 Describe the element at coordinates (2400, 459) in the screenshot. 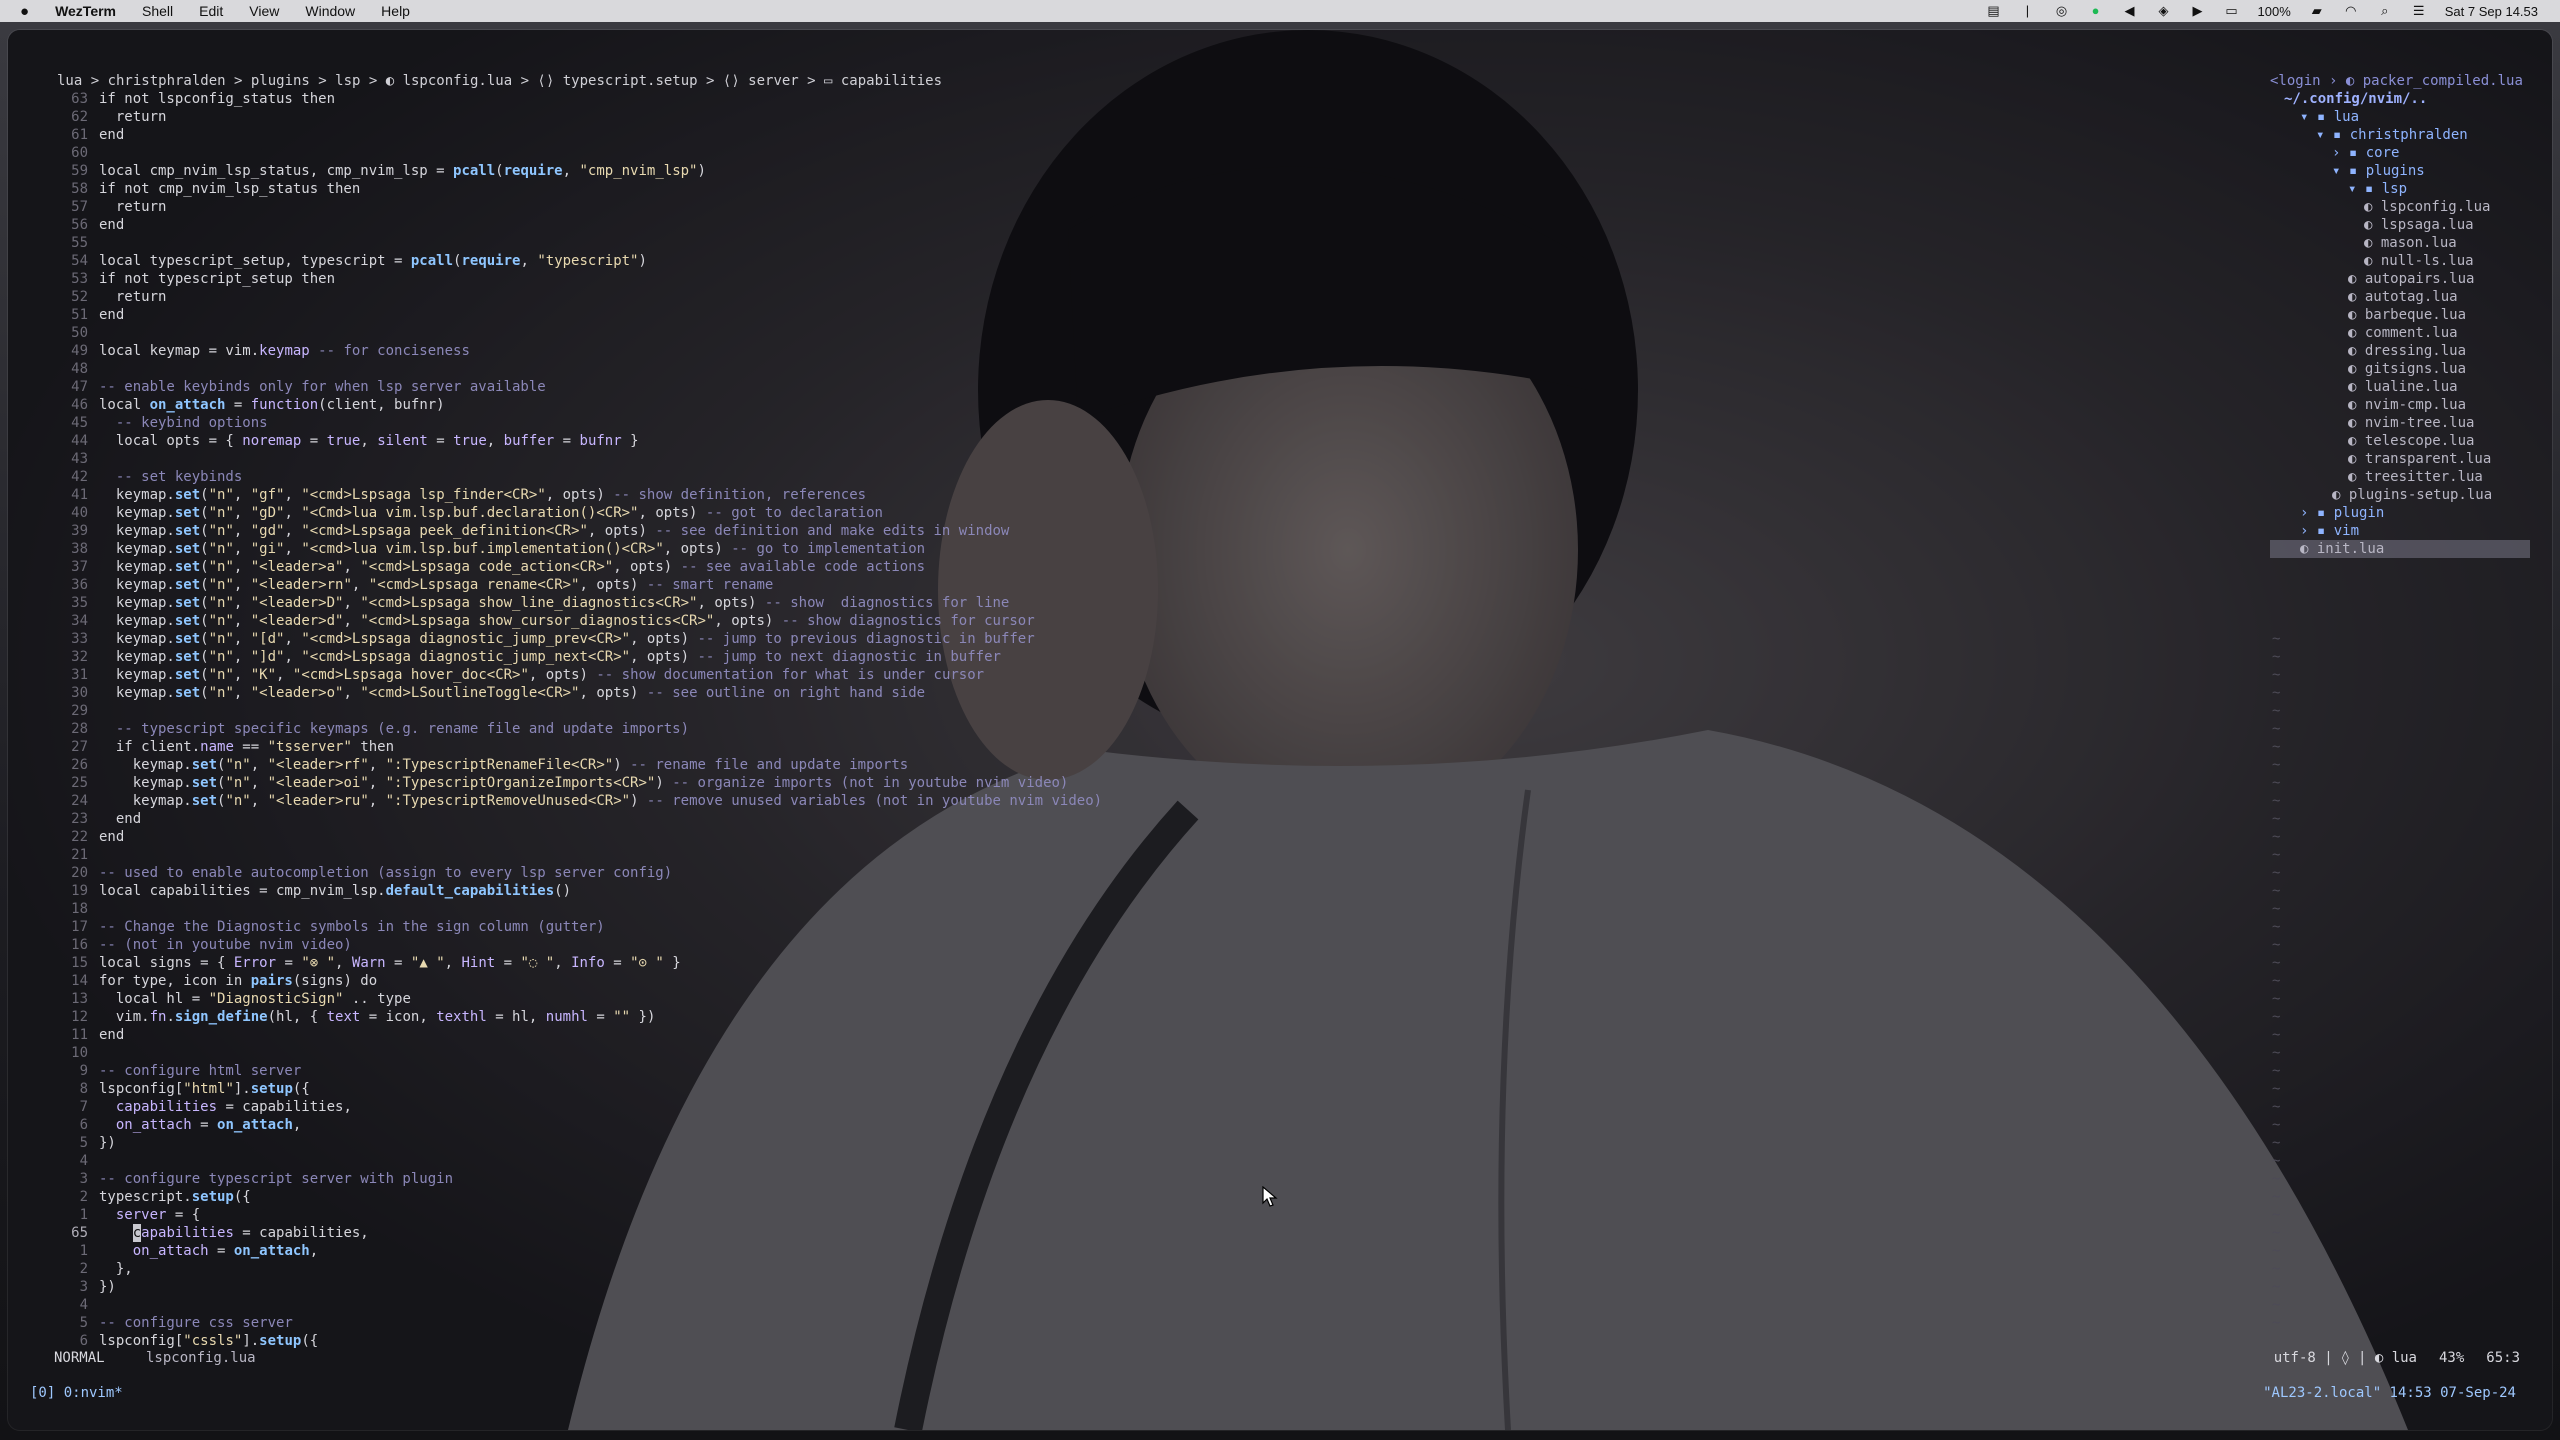

I see `tree-file: ◐ transparent.lua` at that location.